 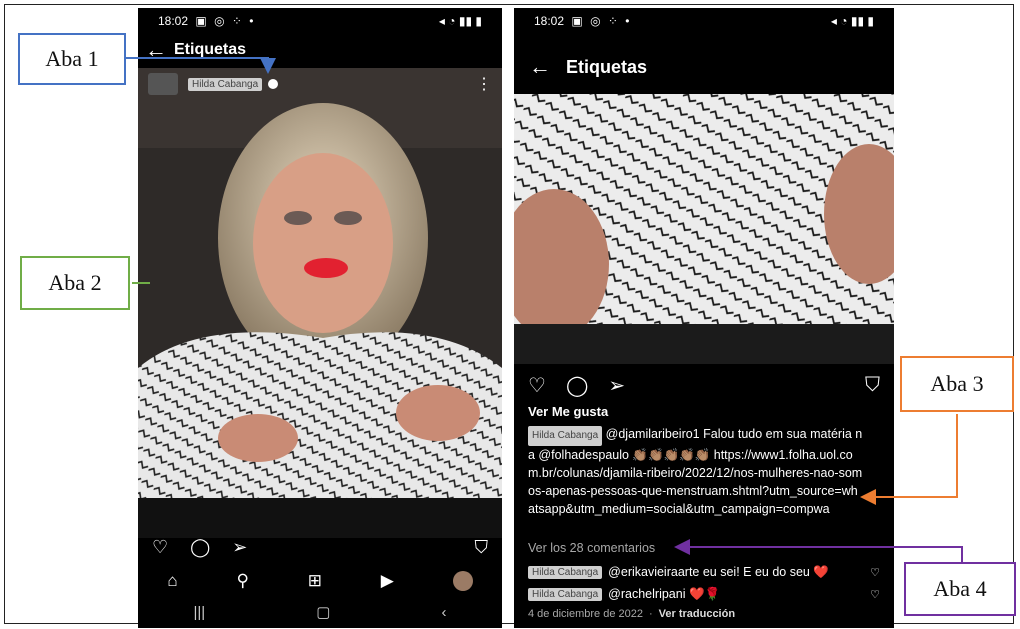 I want to click on aba3-arrow, so click(x=909, y=459).